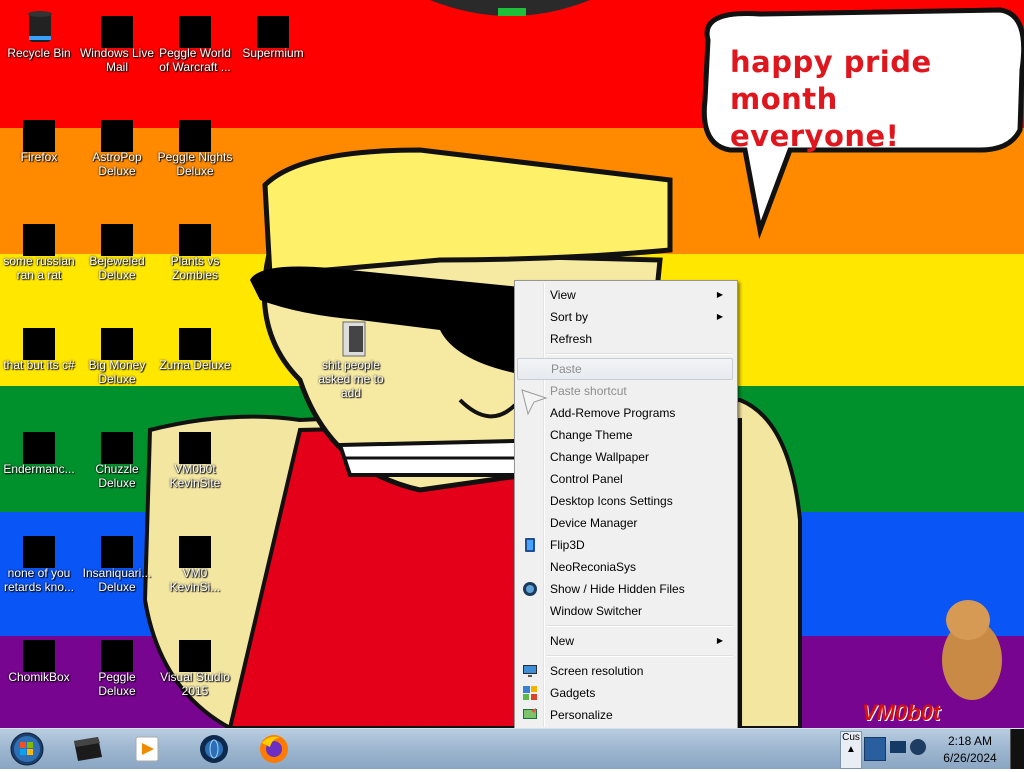 The height and width of the screenshot is (772, 1024). Describe the element at coordinates (117, 28) in the screenshot. I see `mail-icon` at that location.